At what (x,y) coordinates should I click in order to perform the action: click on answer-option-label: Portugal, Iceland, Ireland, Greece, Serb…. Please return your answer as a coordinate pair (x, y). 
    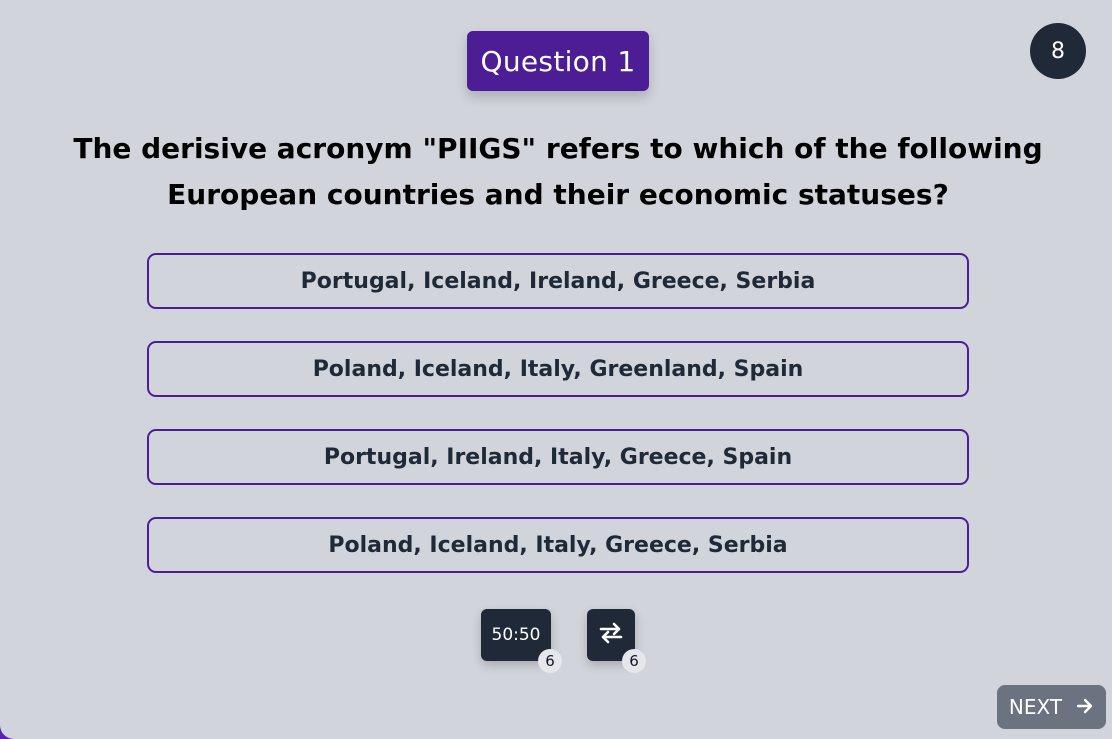
    Looking at the image, I should click on (558, 281).